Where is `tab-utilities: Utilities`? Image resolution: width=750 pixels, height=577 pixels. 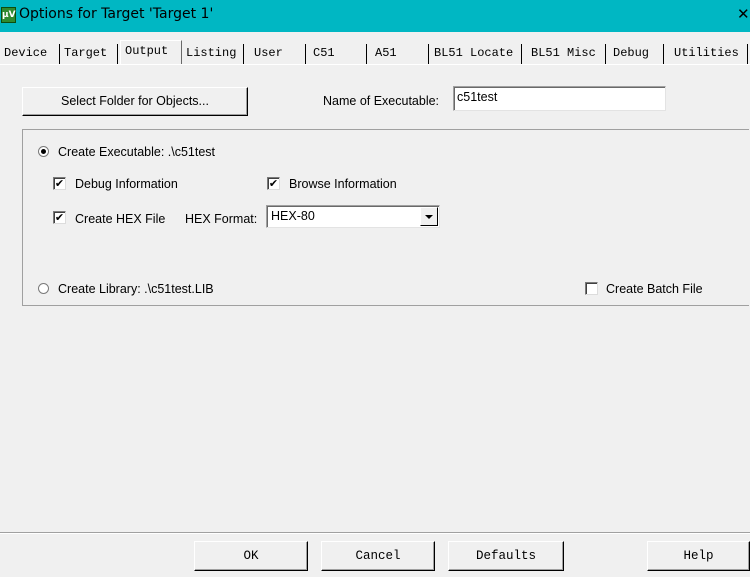 tab-utilities: Utilities is located at coordinates (709, 54).